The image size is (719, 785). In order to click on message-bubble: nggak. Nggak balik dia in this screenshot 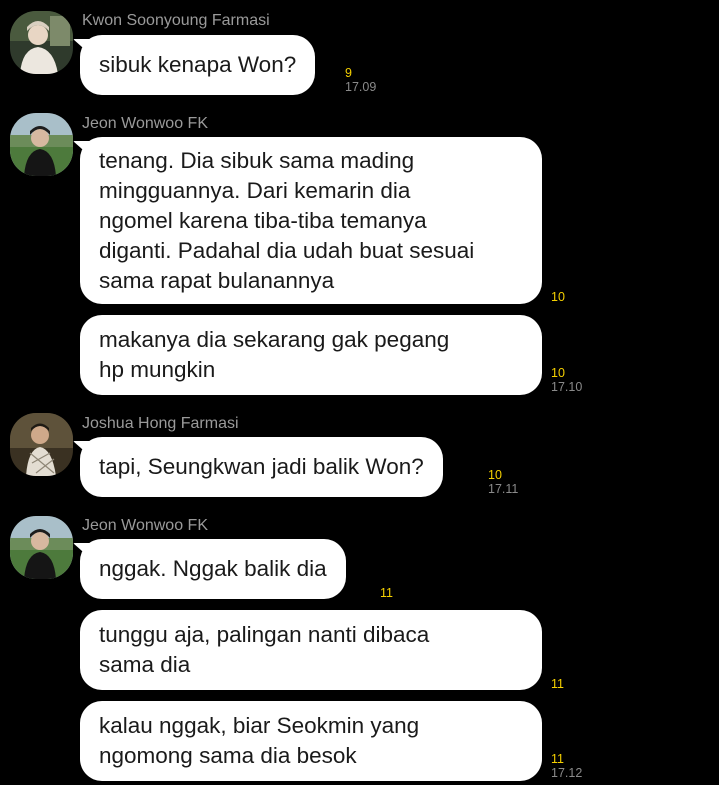, I will do `click(213, 569)`.